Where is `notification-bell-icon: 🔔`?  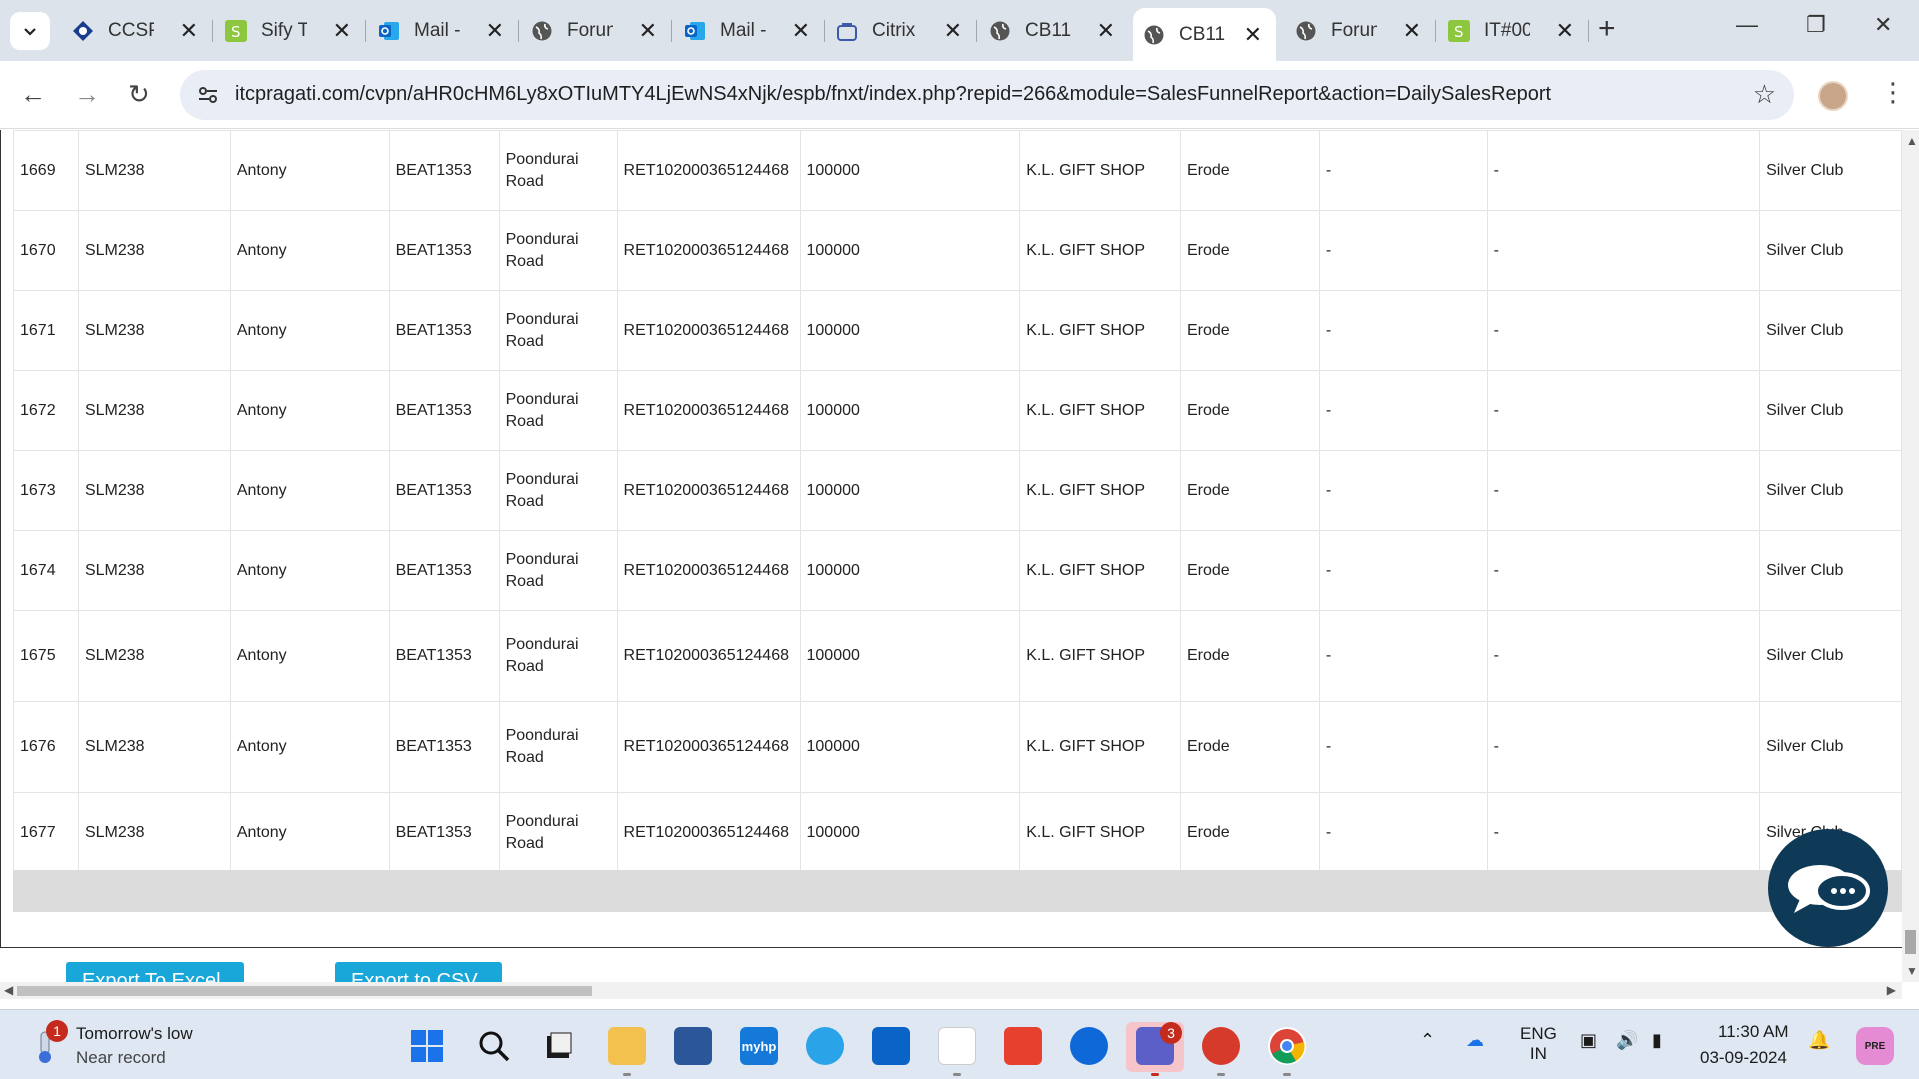 notification-bell-icon: 🔔 is located at coordinates (1819, 1040).